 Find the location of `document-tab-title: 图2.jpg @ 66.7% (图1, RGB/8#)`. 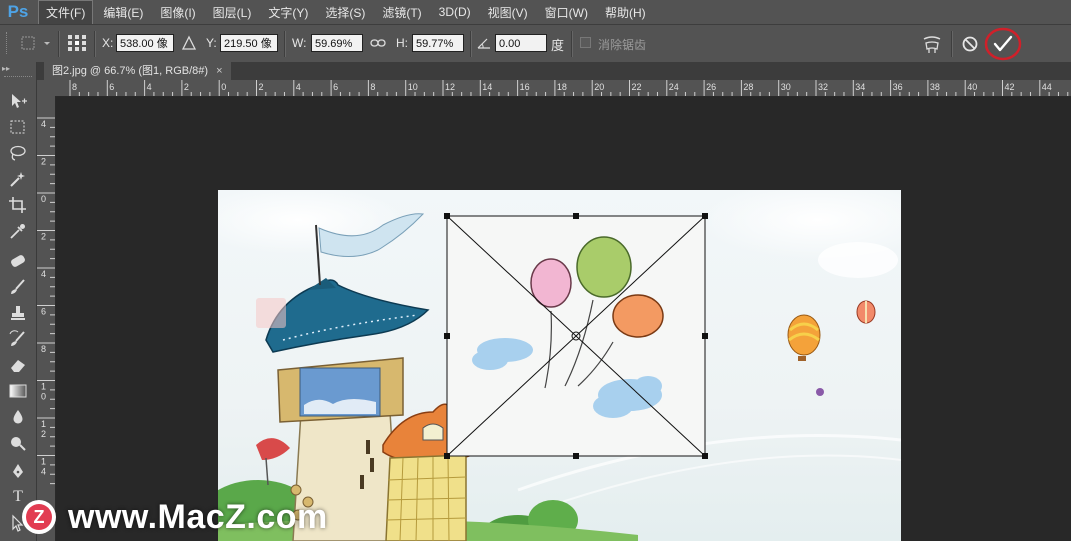

document-tab-title: 图2.jpg @ 66.7% (图1, RGB/8#) is located at coordinates (130, 71).